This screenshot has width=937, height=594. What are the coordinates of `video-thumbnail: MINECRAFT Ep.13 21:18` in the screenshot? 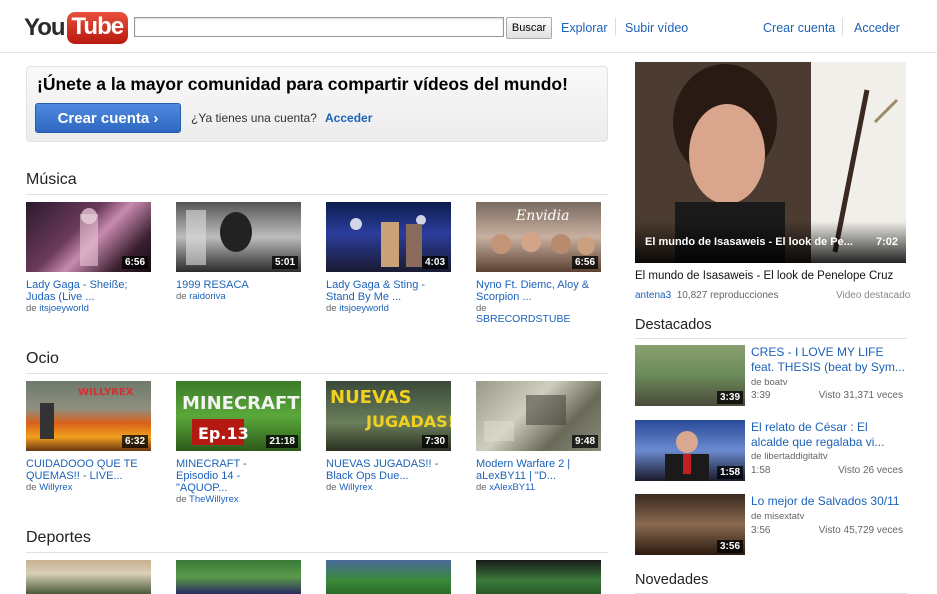 It's located at (238, 416).